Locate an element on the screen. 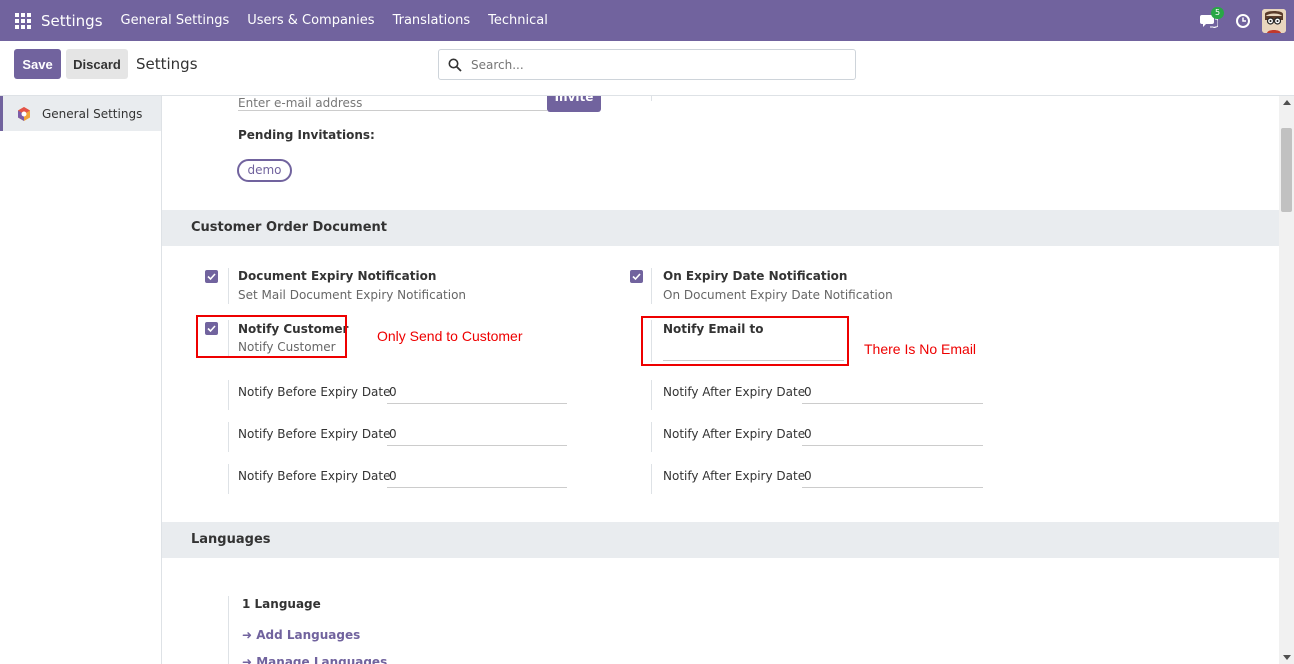  annotation-note-customer: Only Send to Customer is located at coordinates (450, 336).